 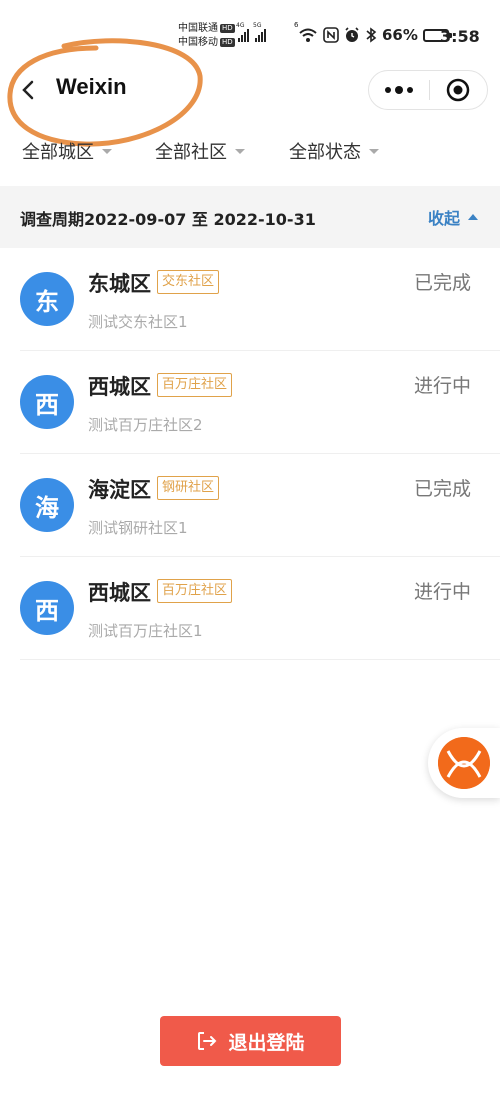 I want to click on filter-status: 全部状态, so click(x=334, y=151).